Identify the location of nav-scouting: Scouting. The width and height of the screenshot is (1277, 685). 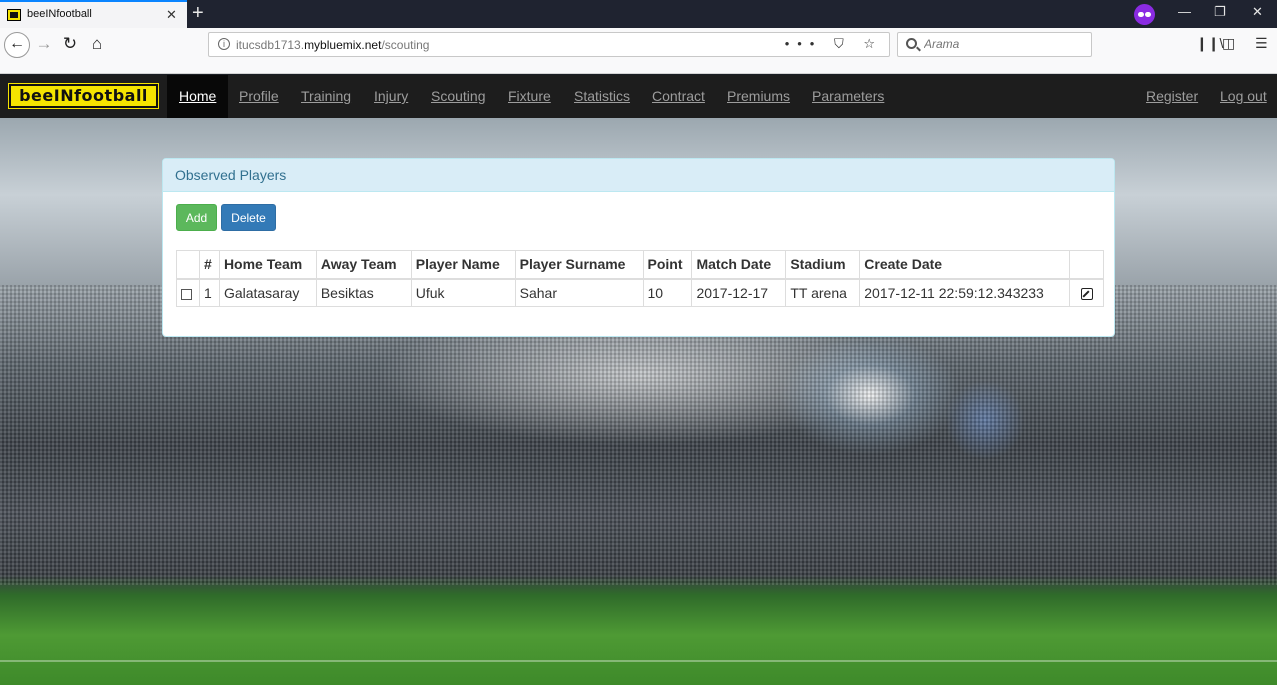
(458, 96).